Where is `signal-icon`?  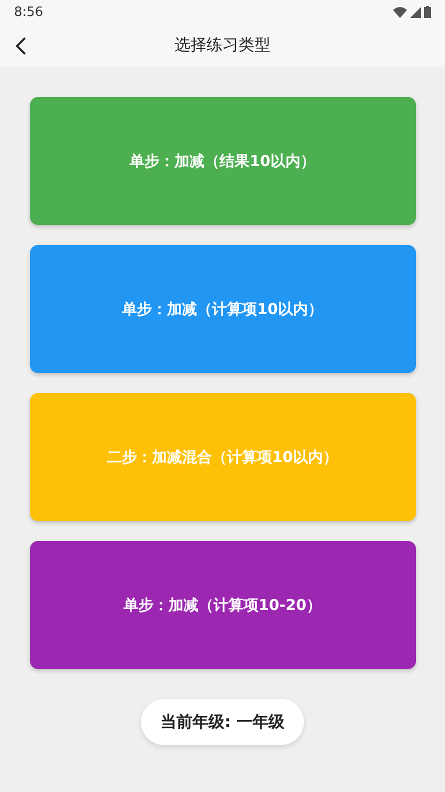 signal-icon is located at coordinates (415, 12).